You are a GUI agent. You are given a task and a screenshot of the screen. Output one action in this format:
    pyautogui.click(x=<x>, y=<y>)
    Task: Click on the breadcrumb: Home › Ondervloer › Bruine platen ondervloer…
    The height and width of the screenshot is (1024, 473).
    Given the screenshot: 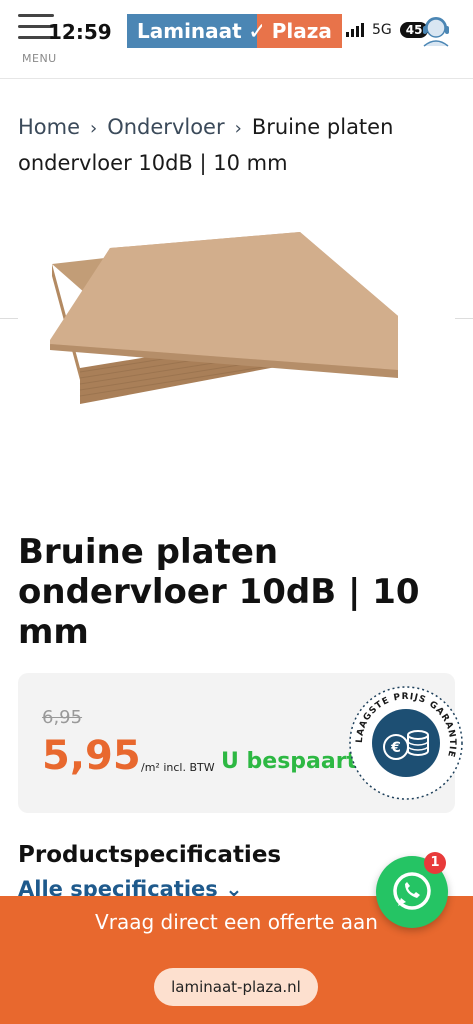 What is the action you would take?
    pyautogui.click(x=238, y=145)
    